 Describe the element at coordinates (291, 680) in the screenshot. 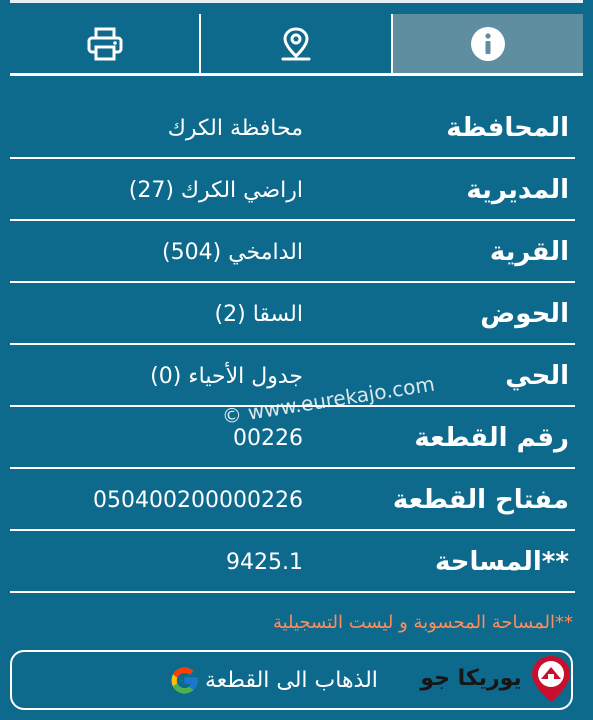

I see `go-to-parcel-label: الذهاب الى القطعة` at that location.